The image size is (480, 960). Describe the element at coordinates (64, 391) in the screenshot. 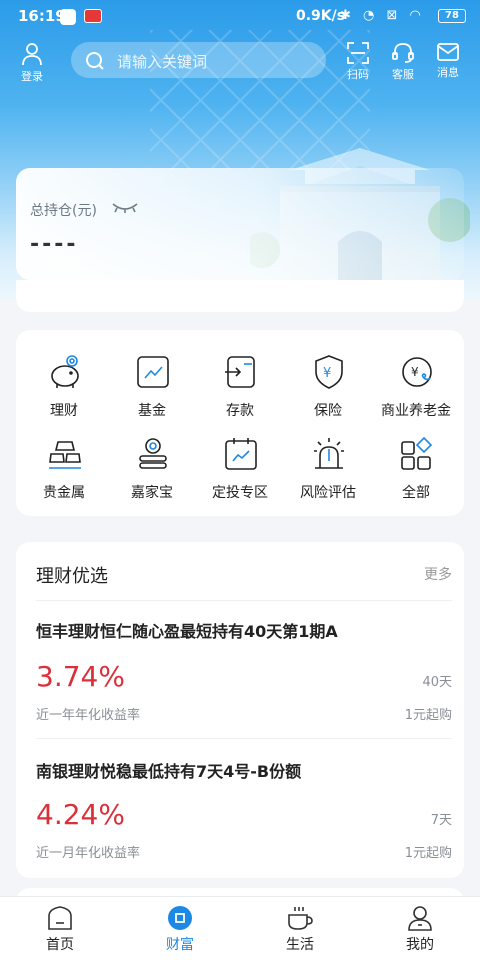

I see `menu-item-licai: 理财` at that location.